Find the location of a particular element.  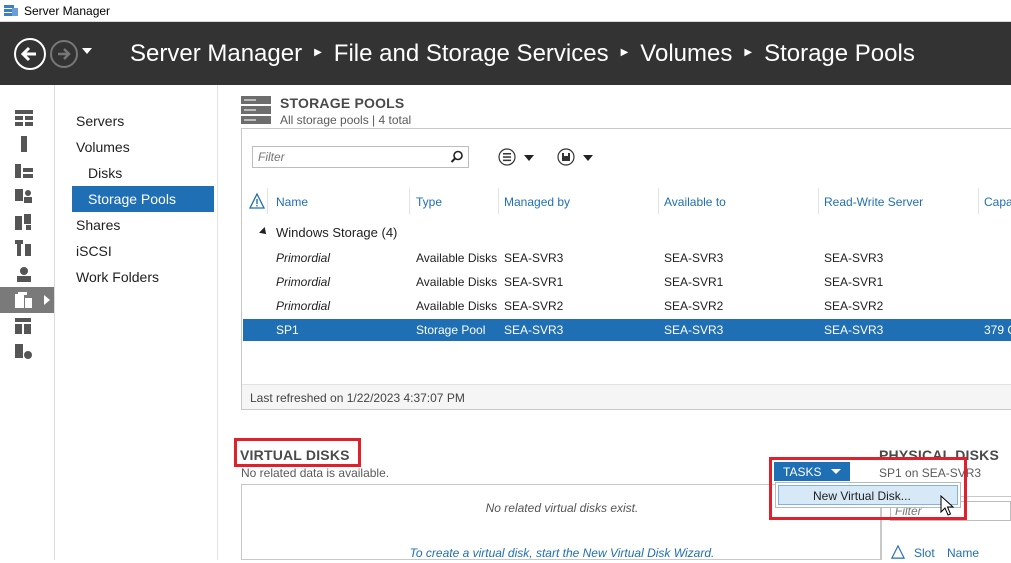

breadcrumb-server-manager: Server Manager is located at coordinates (216, 54).